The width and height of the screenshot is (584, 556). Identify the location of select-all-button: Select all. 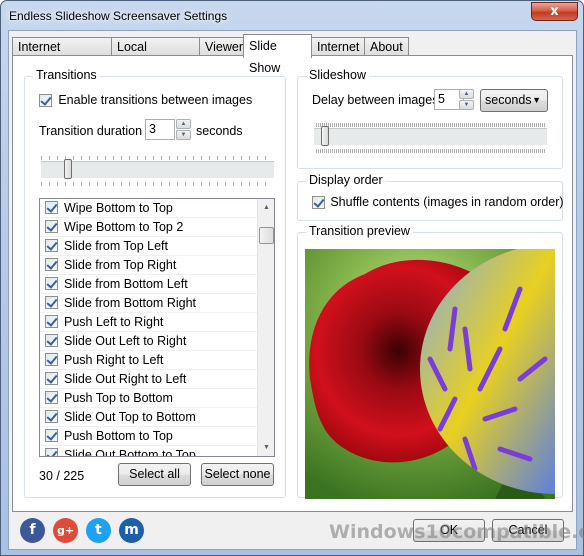
(154, 474).